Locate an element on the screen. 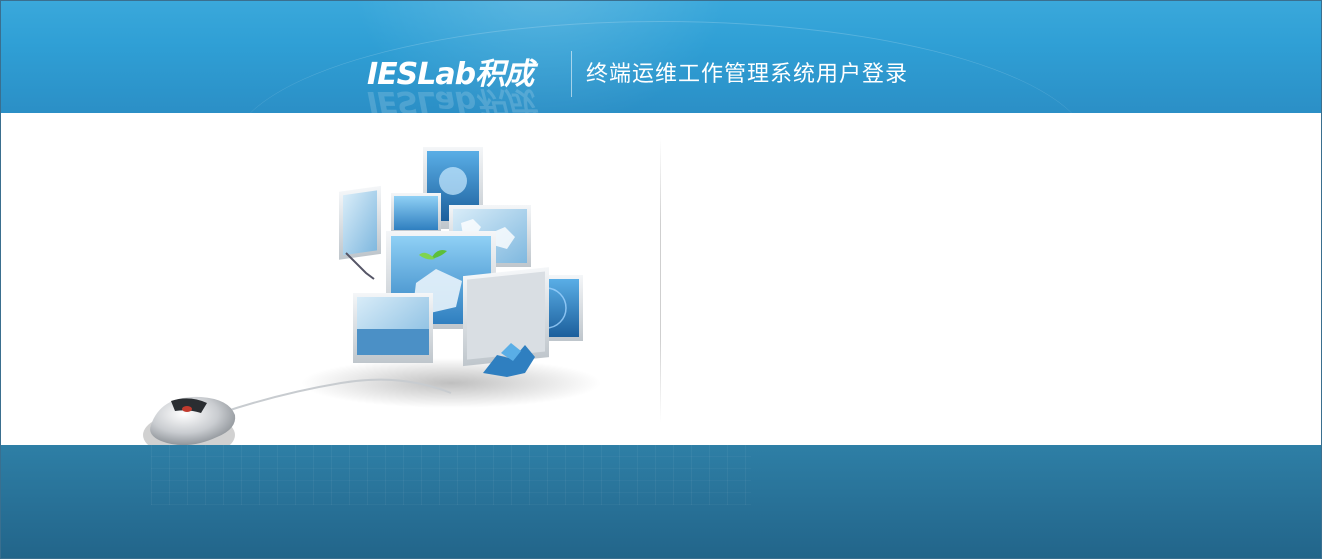 The height and width of the screenshot is (559, 1322). page-title: 终端运维工作管理系统用户登录 is located at coordinates (747, 74).